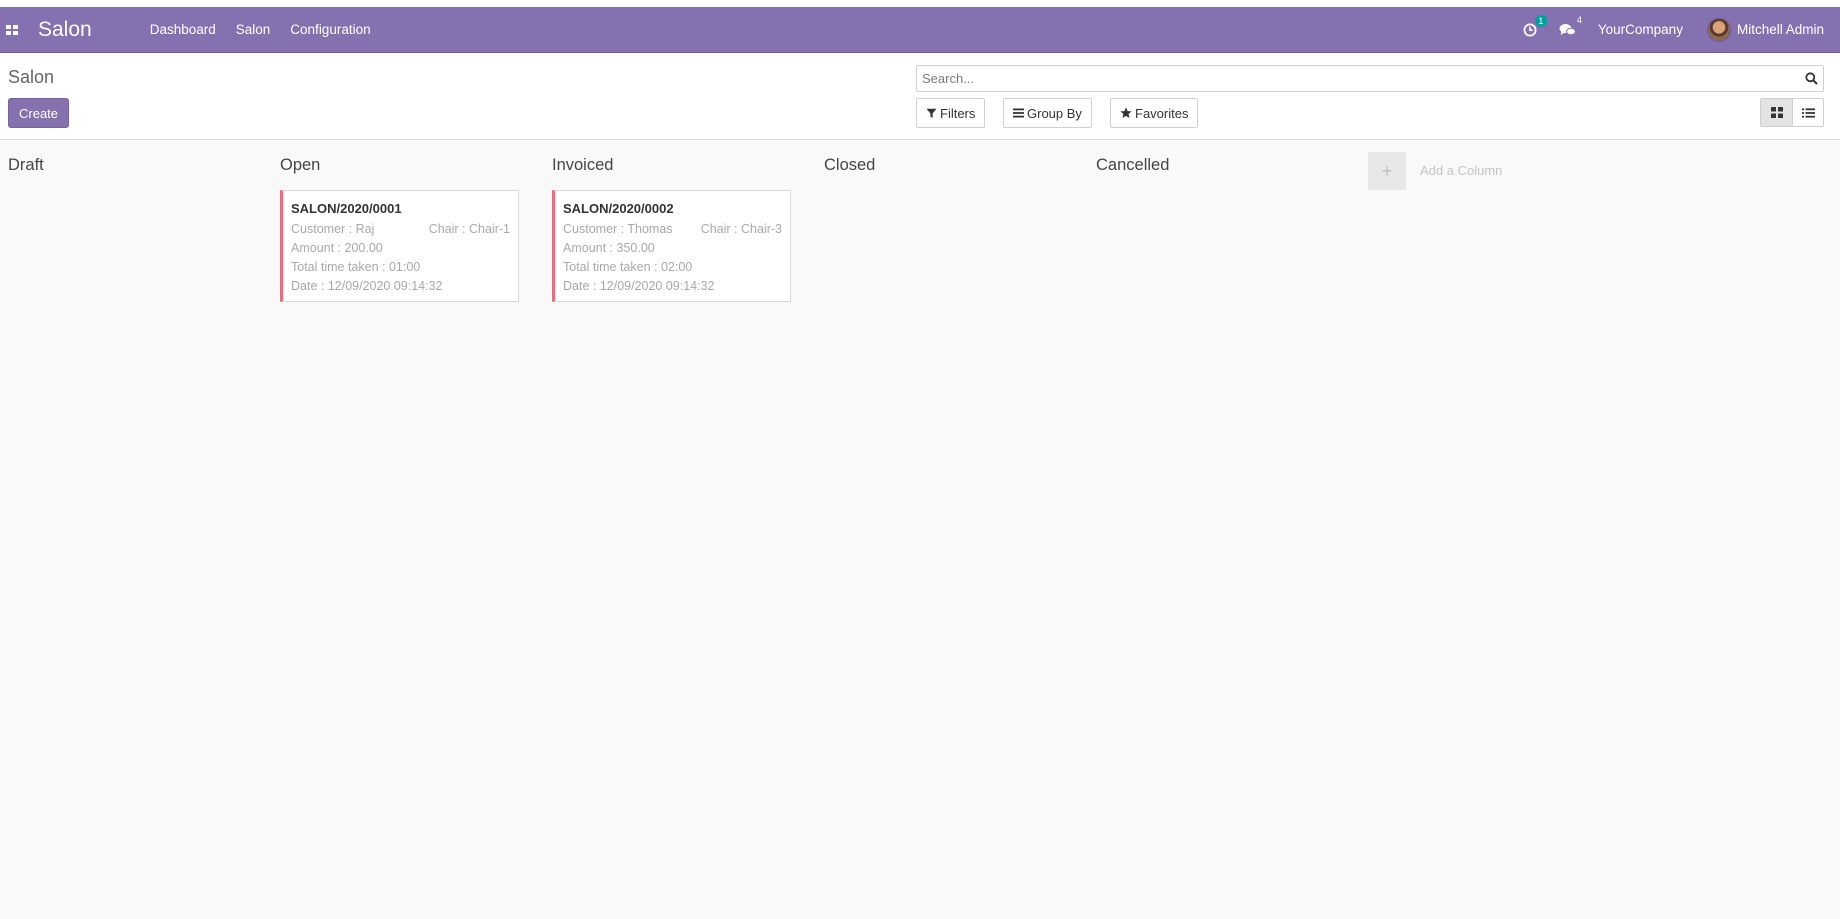  I want to click on list-view-button, so click(1807, 112).